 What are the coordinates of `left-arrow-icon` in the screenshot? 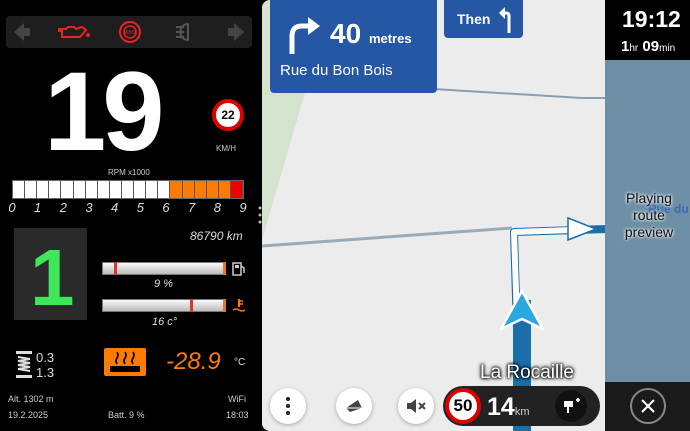 It's located at (22, 32).